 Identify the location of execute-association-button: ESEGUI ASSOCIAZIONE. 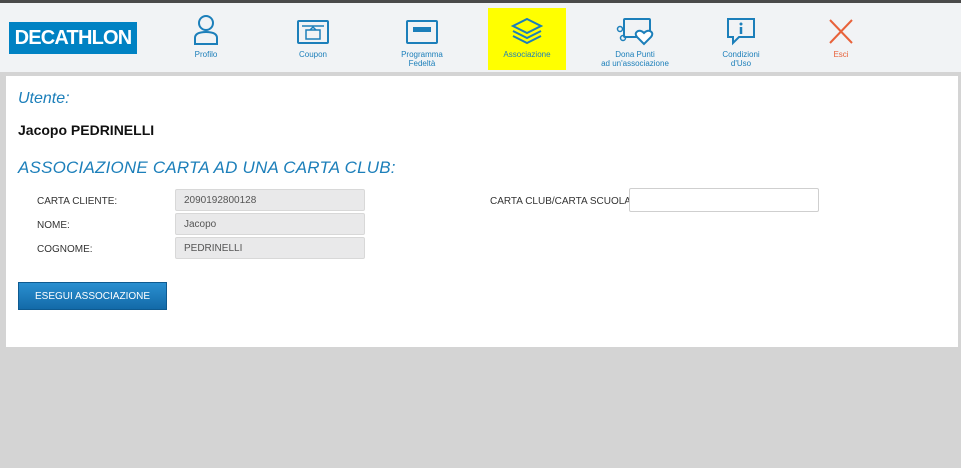
(92, 296).